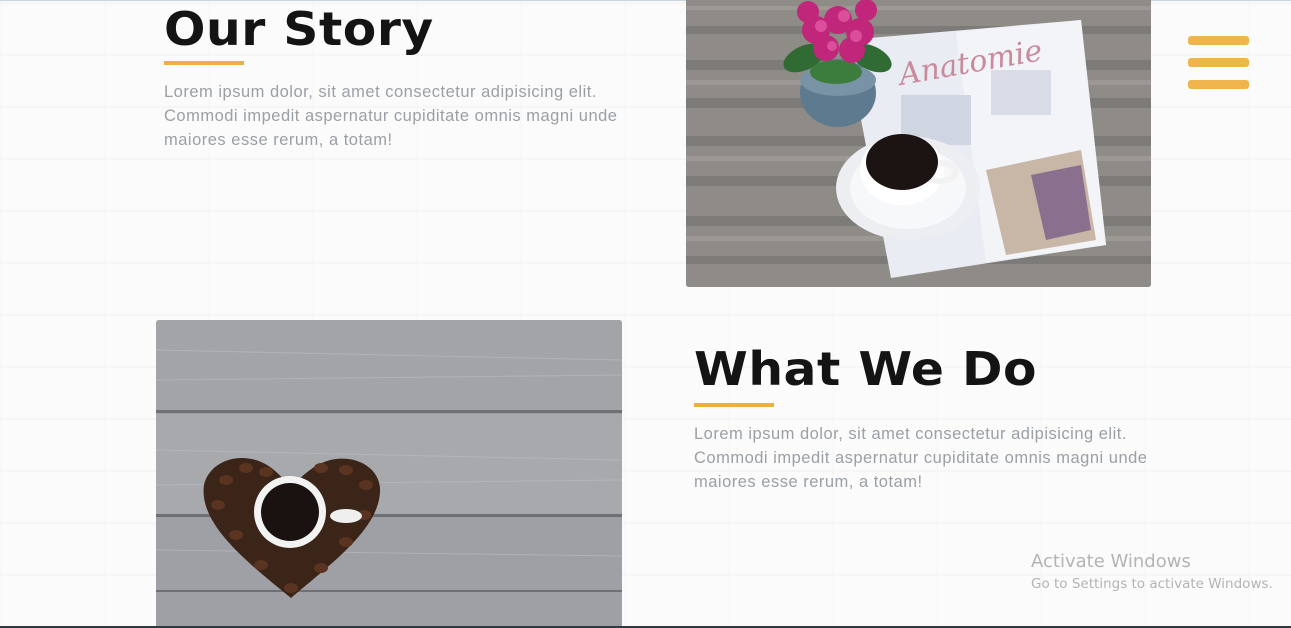 The height and width of the screenshot is (628, 1291). What do you see at coordinates (1218, 40) in the screenshot?
I see `menu-bar-top` at bounding box center [1218, 40].